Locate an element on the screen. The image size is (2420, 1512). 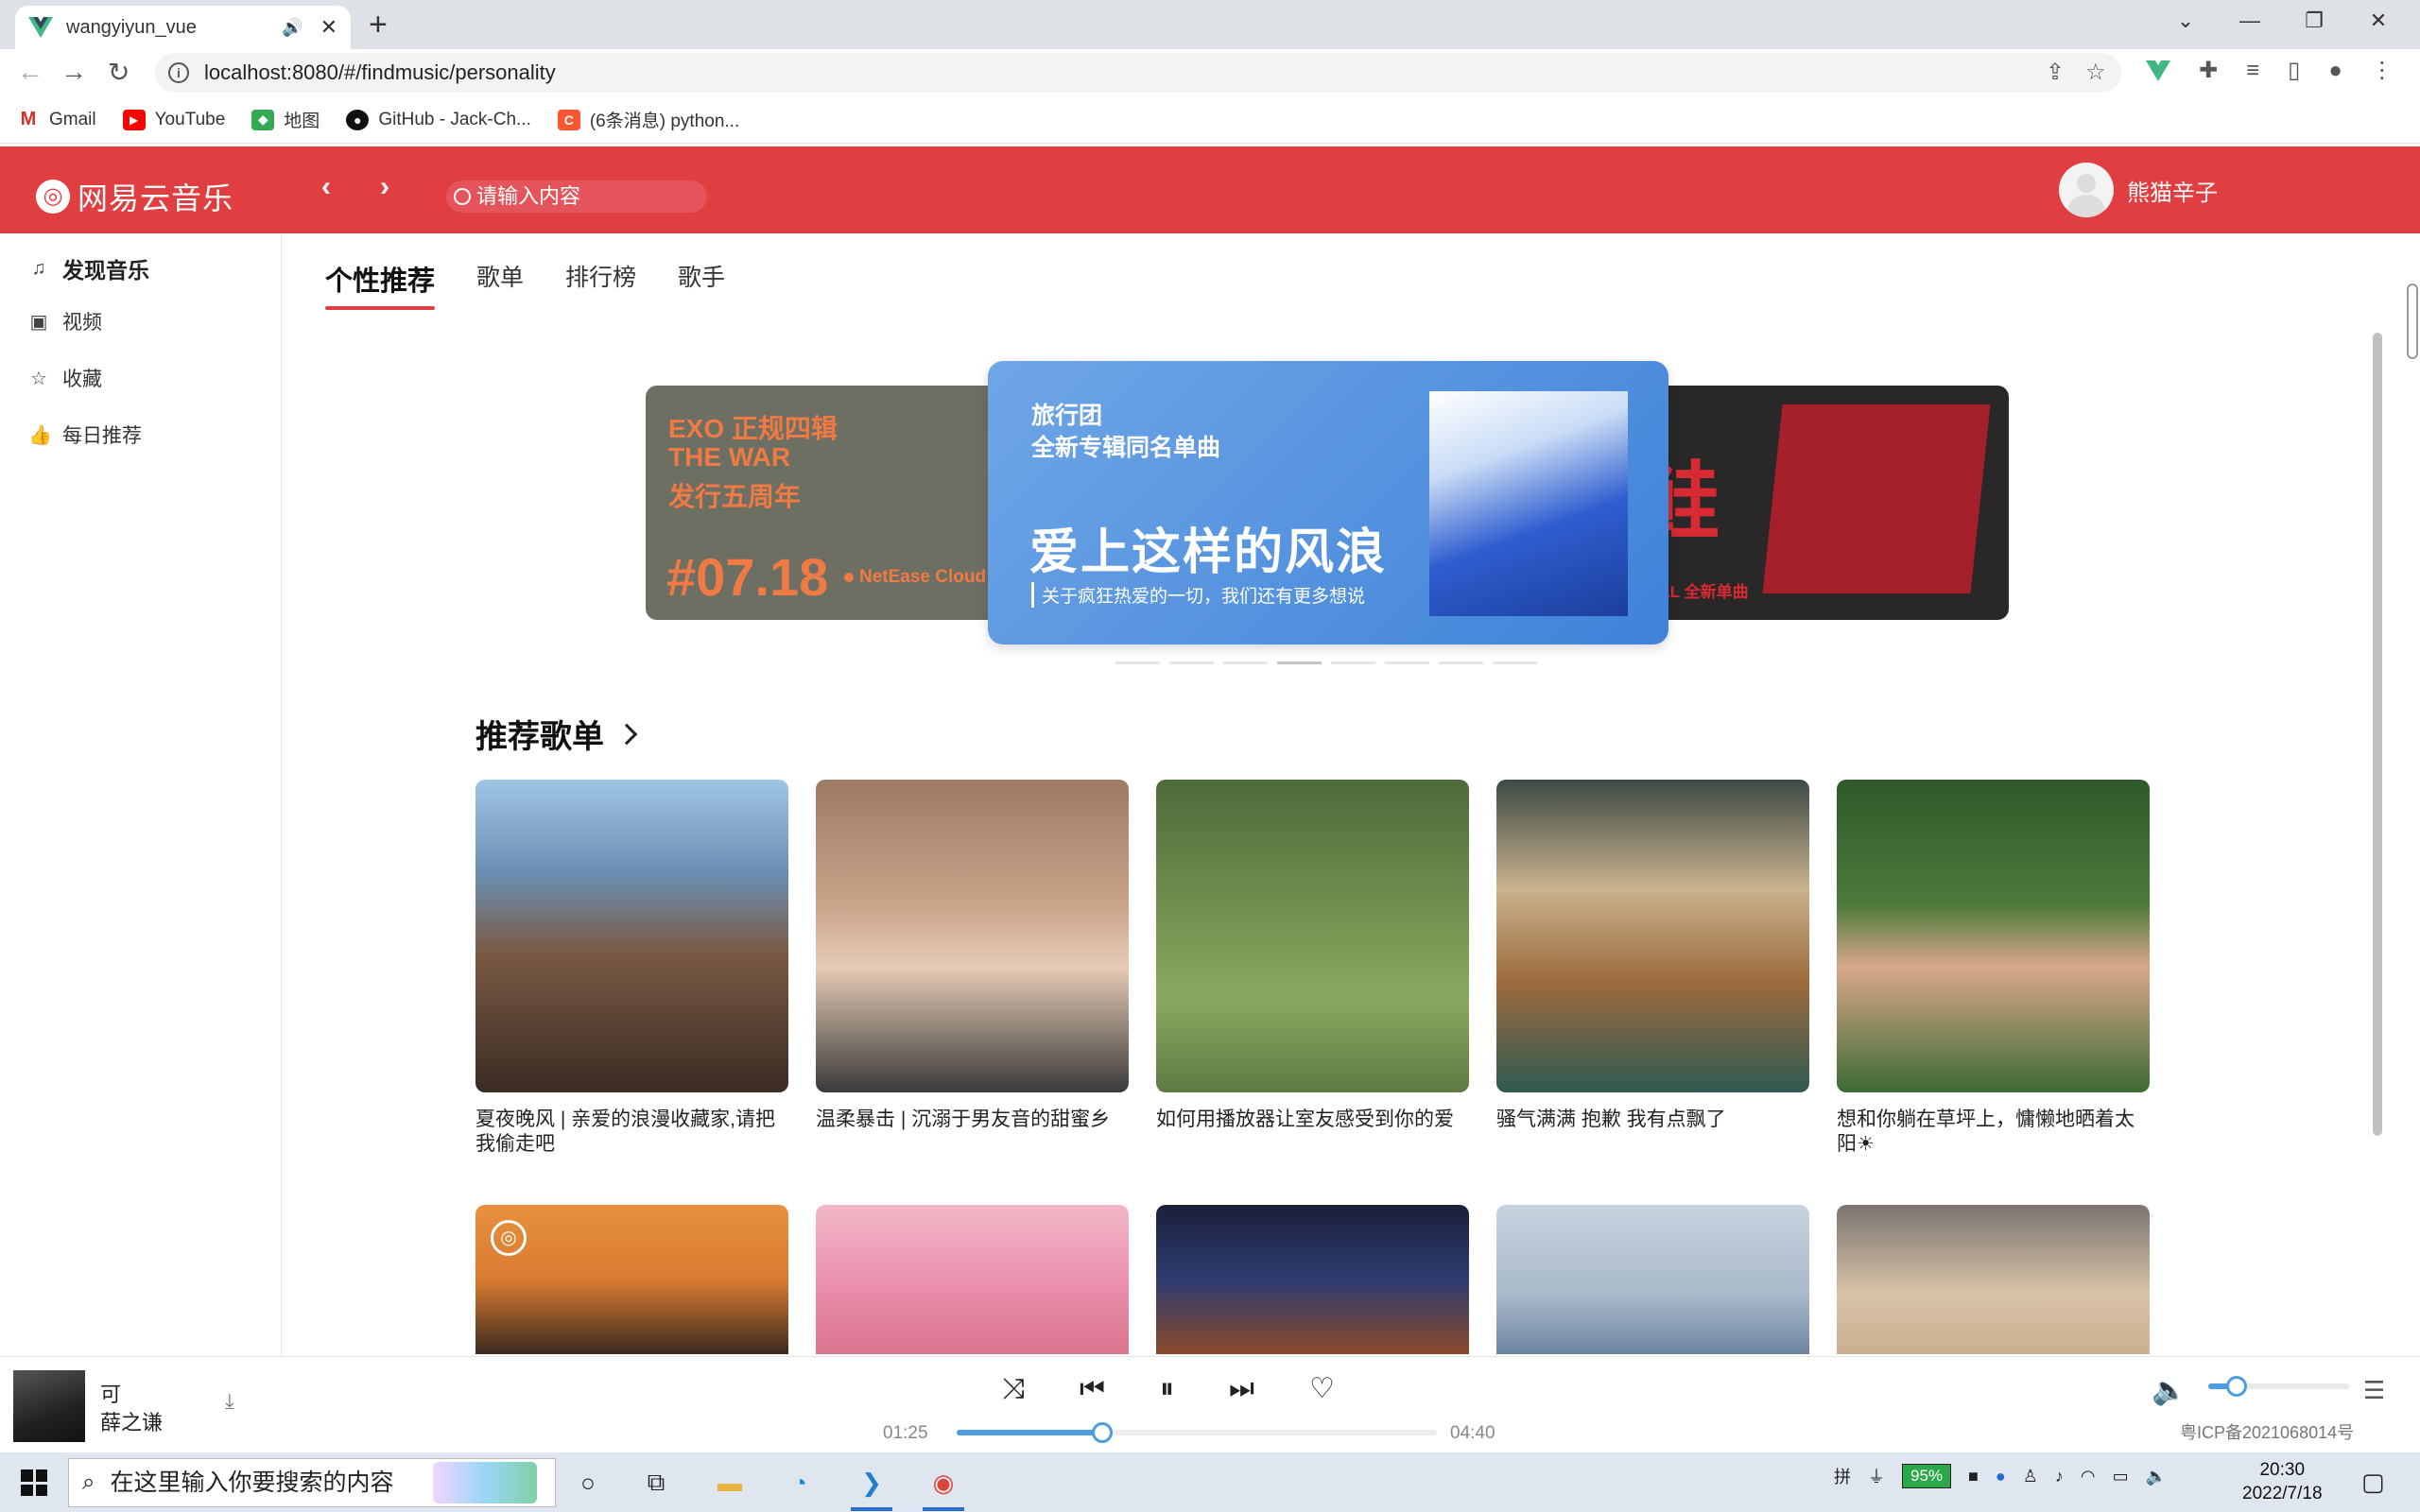
search-box is located at coordinates (576, 196).